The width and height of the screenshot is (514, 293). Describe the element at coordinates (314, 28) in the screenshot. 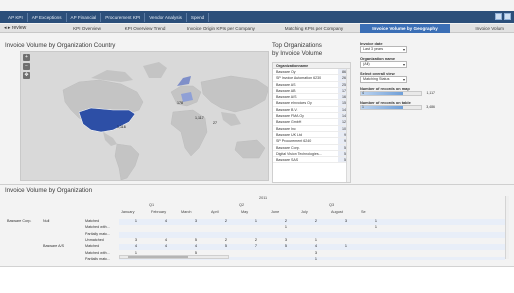

I see `tab-matching-kpis: Matching KPIs per Company` at that location.